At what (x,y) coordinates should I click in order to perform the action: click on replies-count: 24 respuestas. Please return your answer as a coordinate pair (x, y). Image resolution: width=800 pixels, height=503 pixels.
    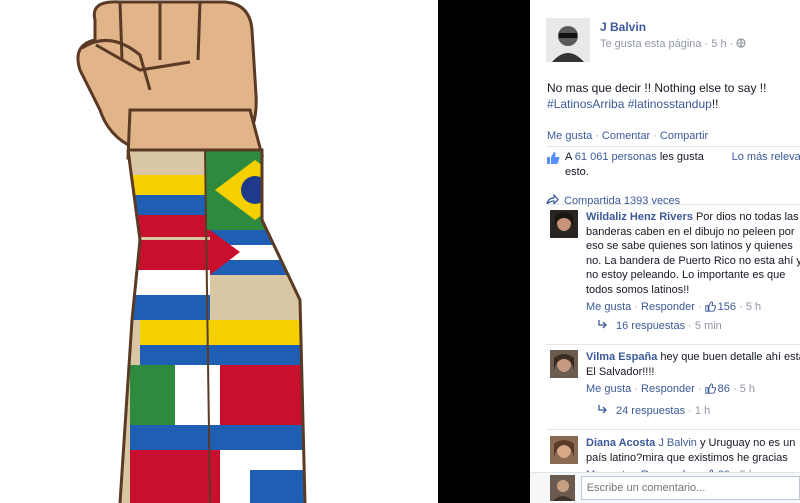
    Looking at the image, I should click on (650, 411).